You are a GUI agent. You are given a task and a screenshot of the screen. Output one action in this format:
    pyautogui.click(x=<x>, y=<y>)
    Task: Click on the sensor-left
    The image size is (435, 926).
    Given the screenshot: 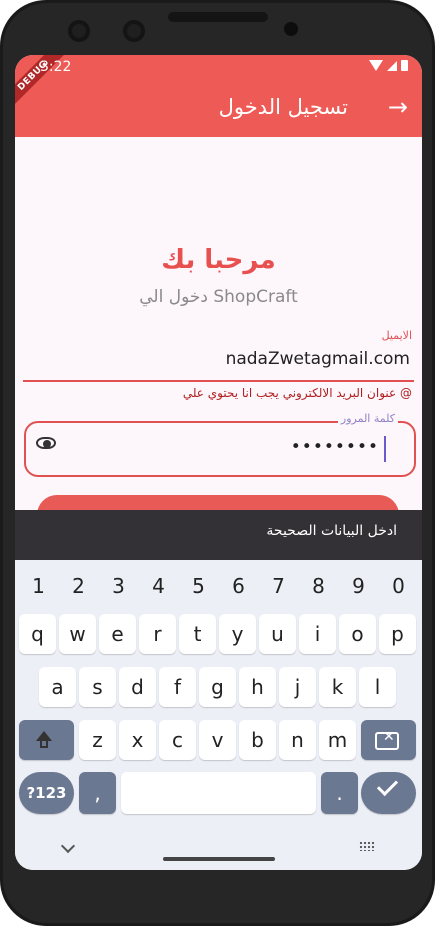 What is the action you would take?
    pyautogui.click(x=79, y=31)
    